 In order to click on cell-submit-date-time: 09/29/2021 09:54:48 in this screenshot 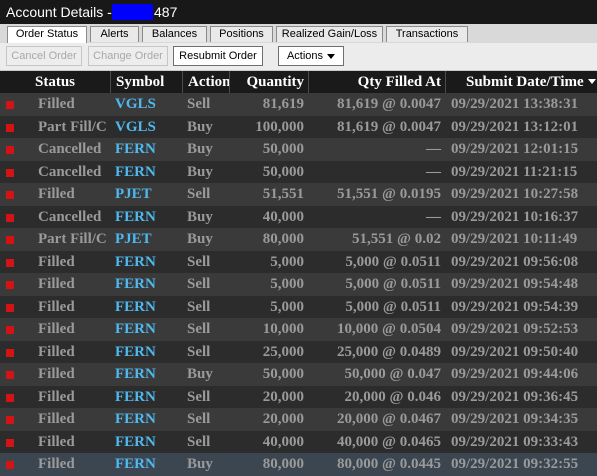, I will do `click(515, 284)`.